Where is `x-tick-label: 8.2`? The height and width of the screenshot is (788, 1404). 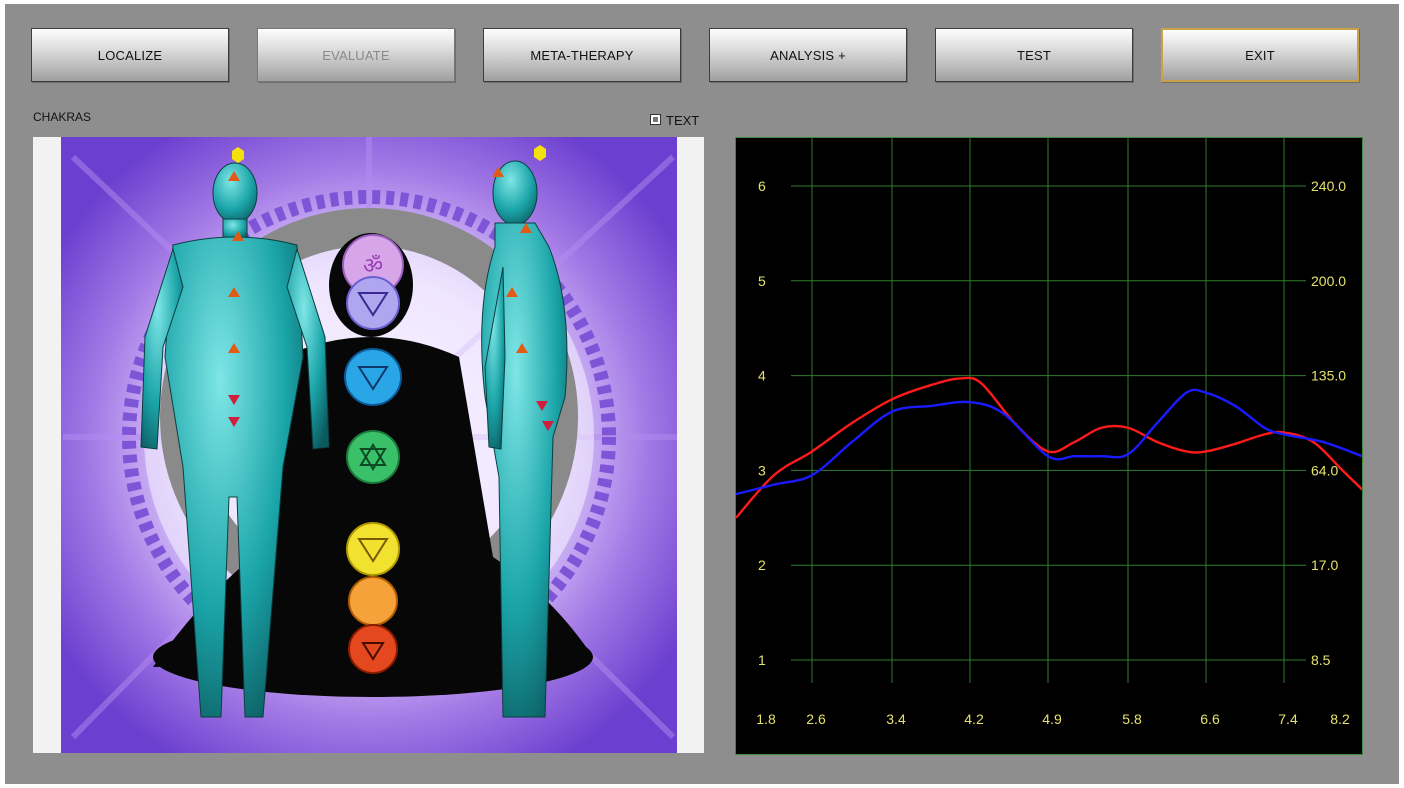 x-tick-label: 8.2 is located at coordinates (1340, 719).